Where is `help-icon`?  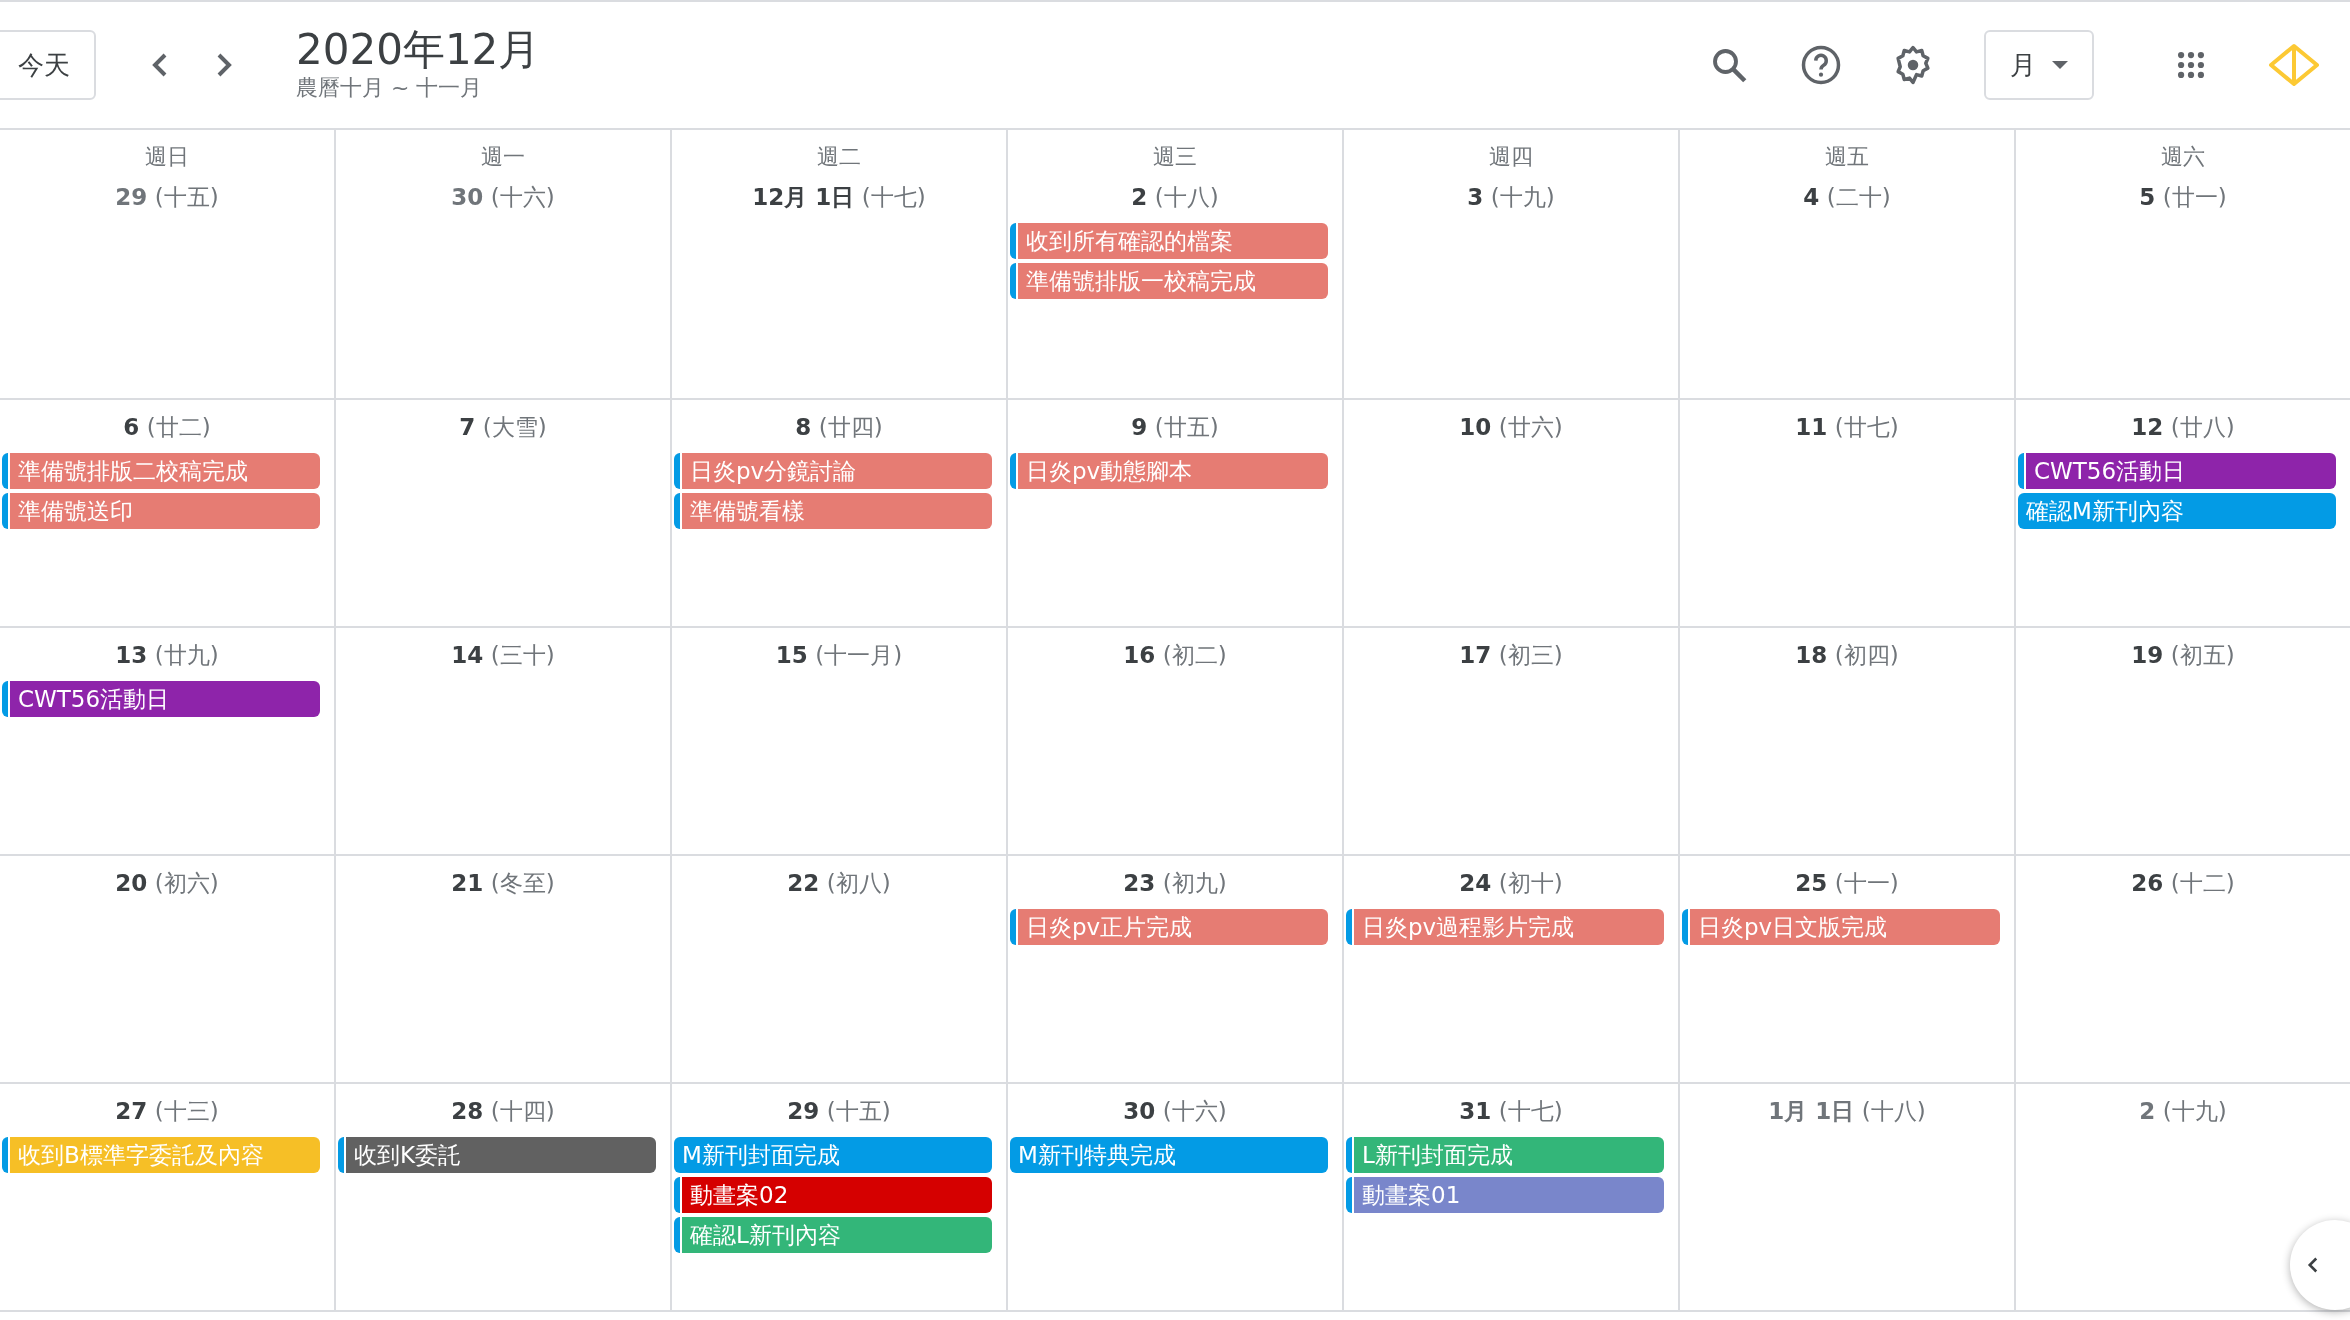 help-icon is located at coordinates (1821, 65).